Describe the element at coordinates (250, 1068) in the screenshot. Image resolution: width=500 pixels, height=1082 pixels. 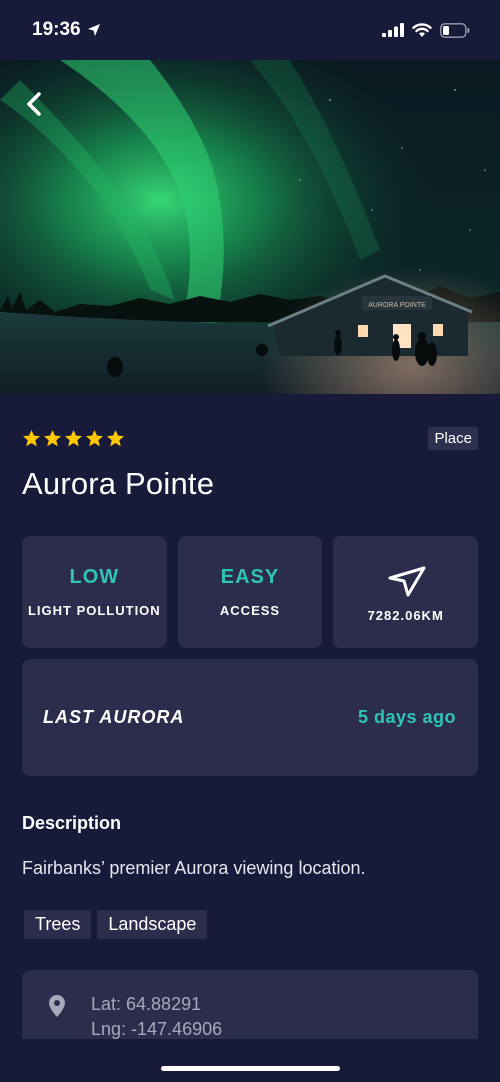
I see `home-indicator` at that location.